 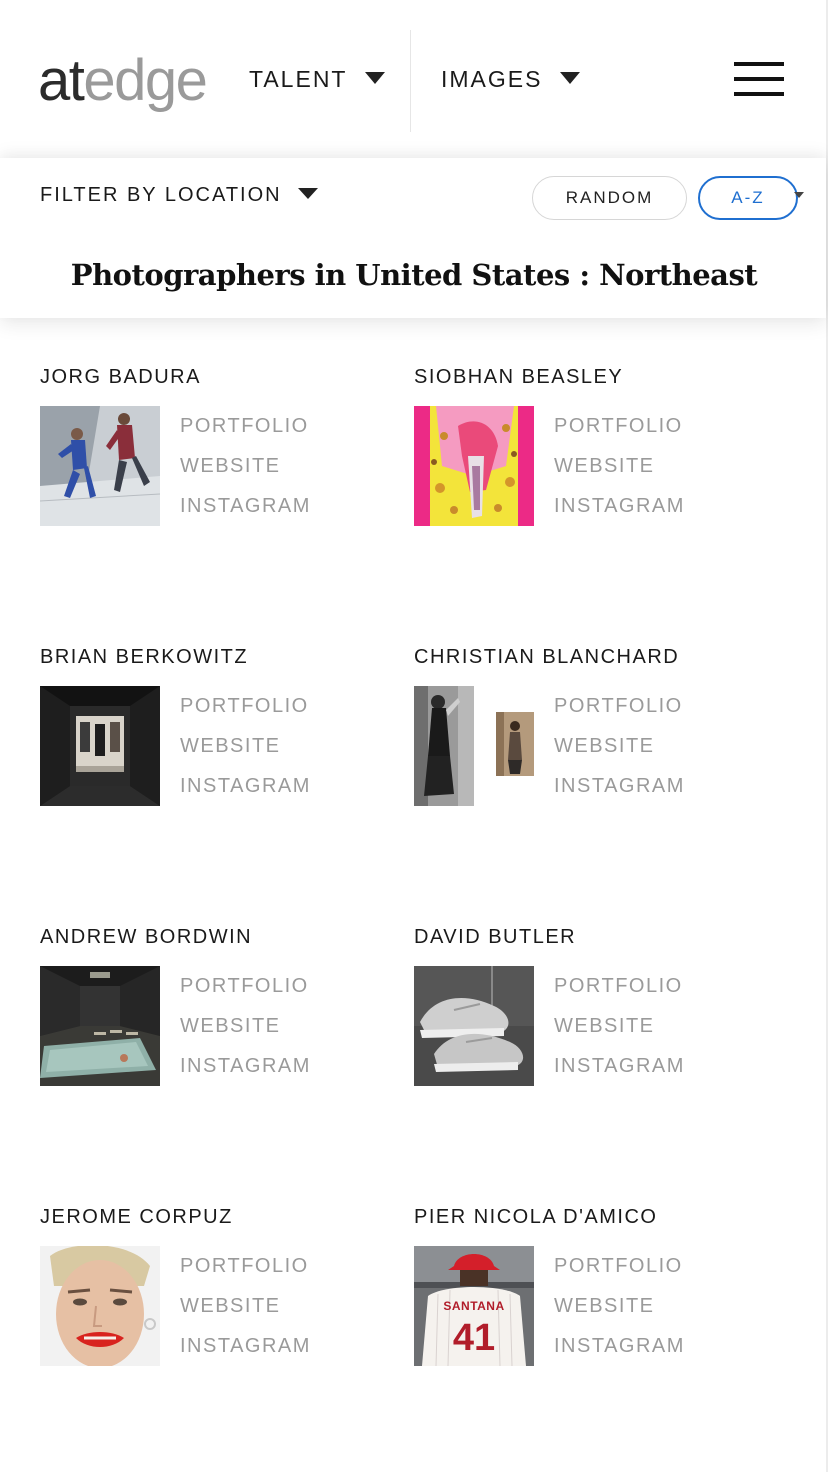 I want to click on sort-az-button: A-Z, so click(x=748, y=198).